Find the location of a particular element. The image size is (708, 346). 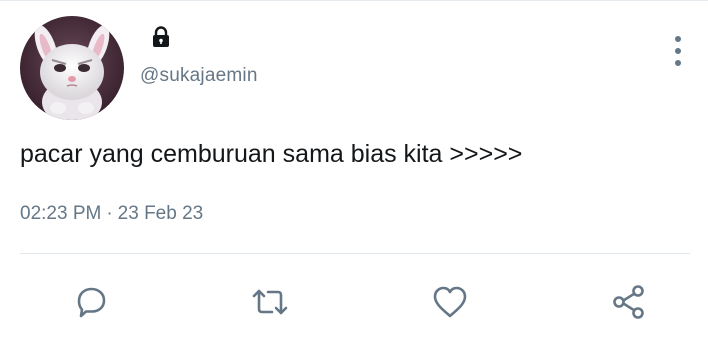

tweet-time: 02:23 PM is located at coordinates (61, 213).